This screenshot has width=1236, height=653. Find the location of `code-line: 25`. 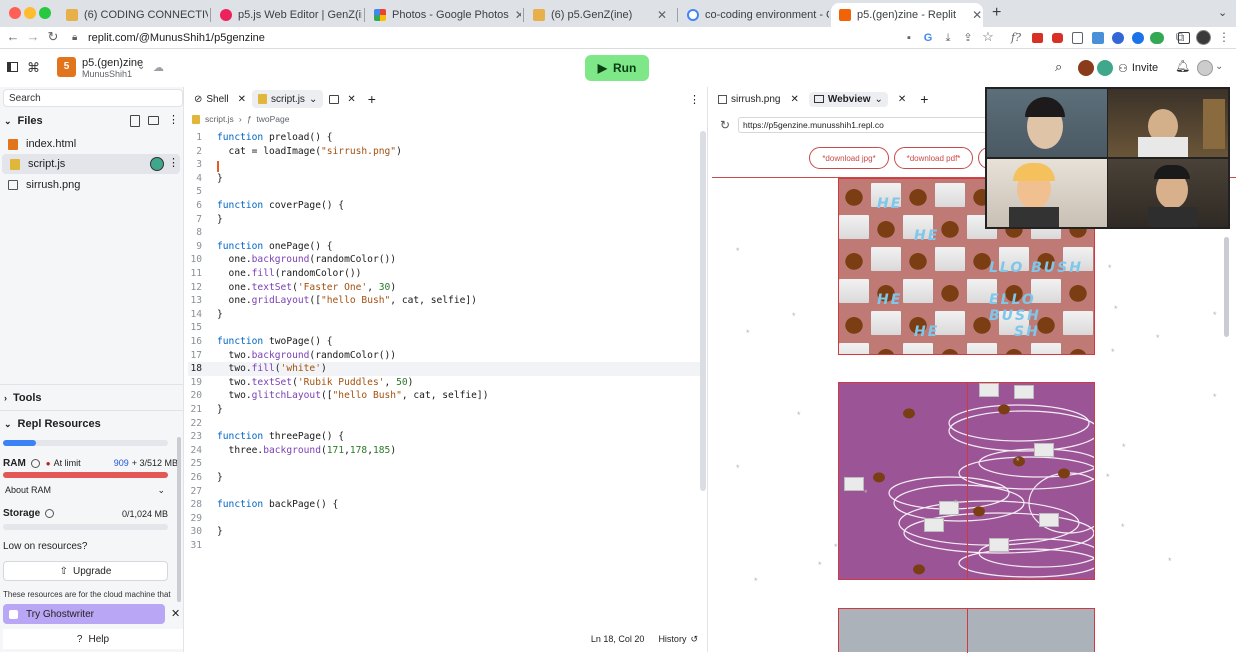

code-line: 25 is located at coordinates (444, 464).